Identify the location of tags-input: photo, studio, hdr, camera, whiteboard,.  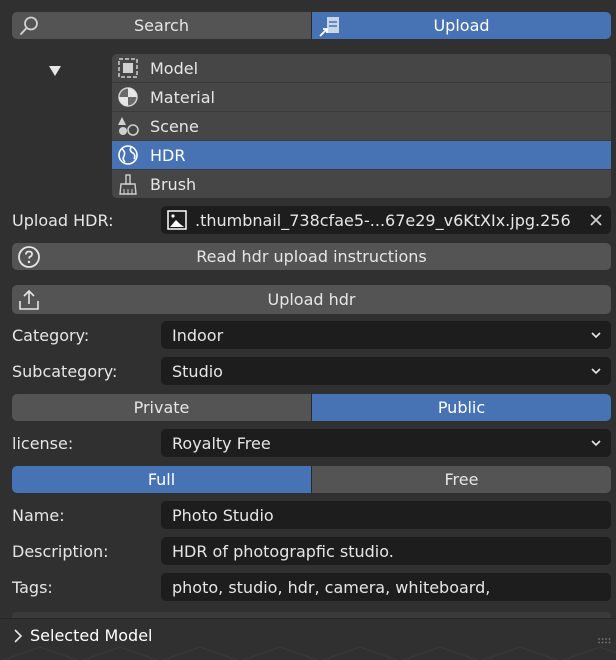
(386, 587).